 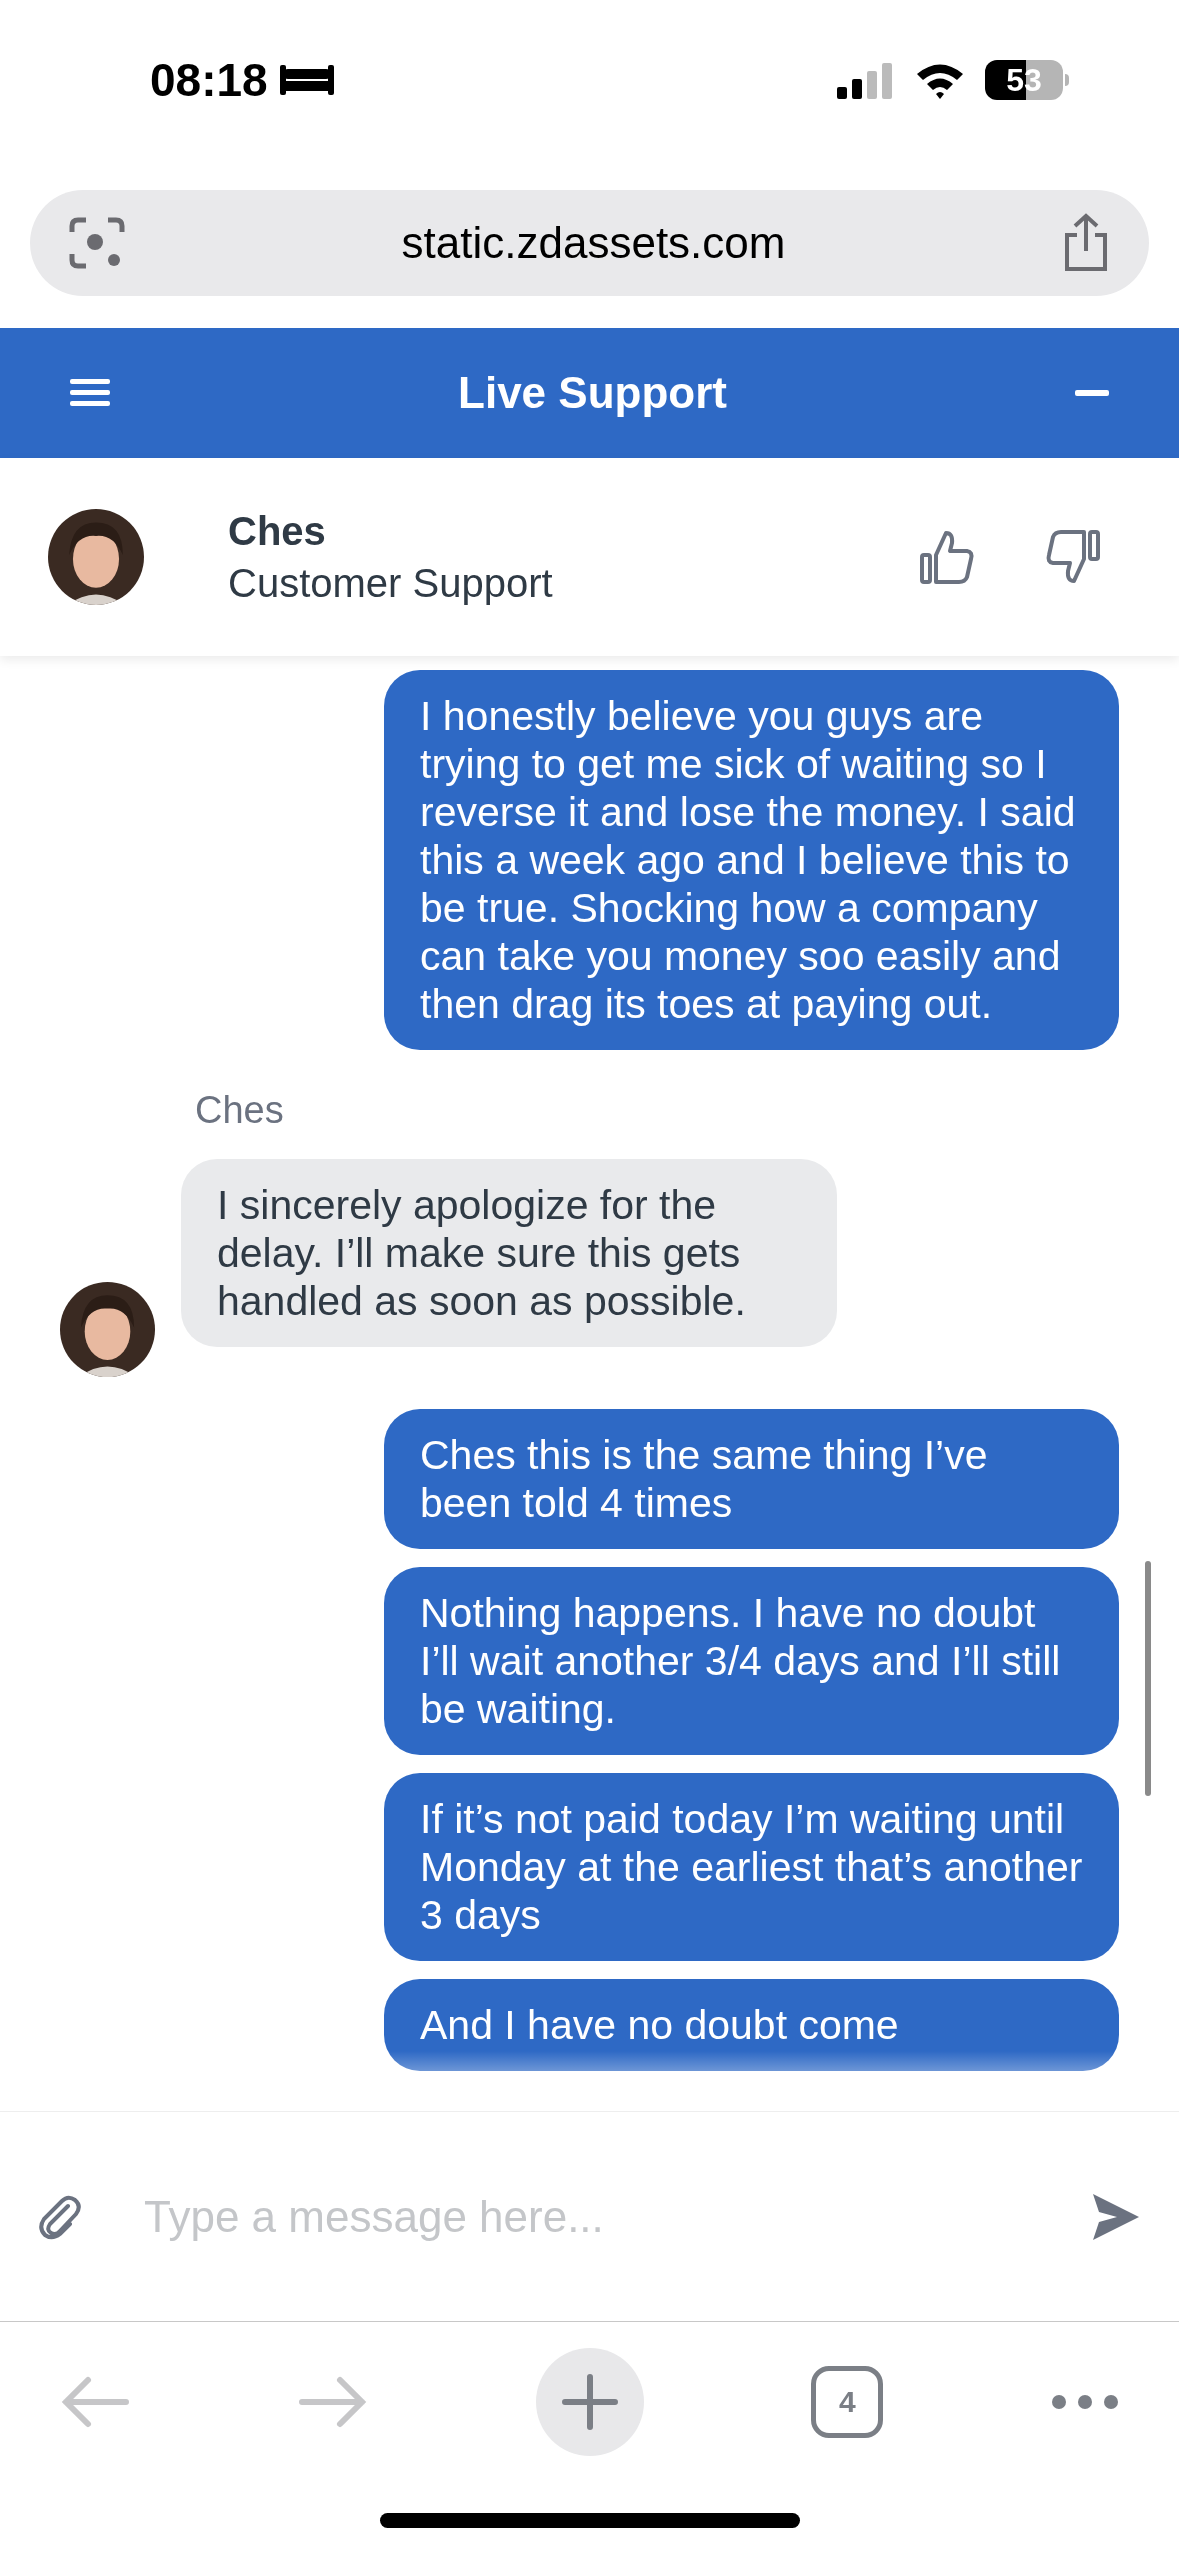 I want to click on url-text: static.zdassets.com, so click(x=593, y=243).